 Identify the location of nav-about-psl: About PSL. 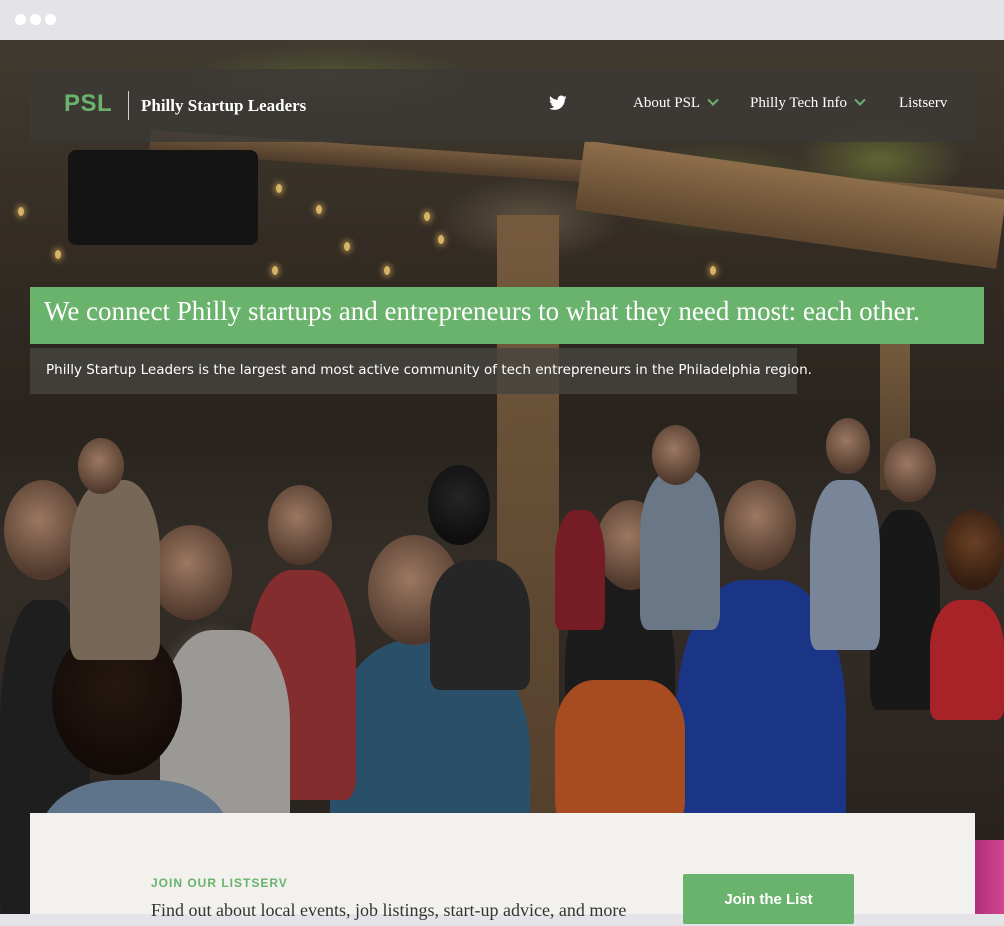
(676, 103).